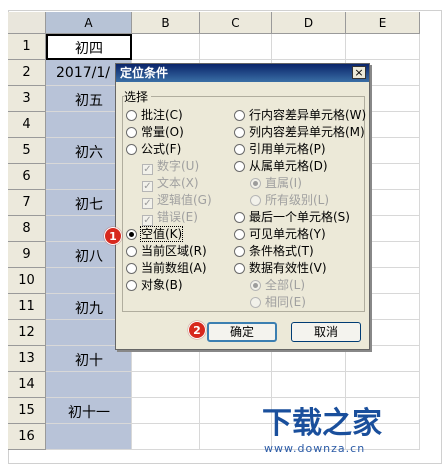 The height and width of the screenshot is (470, 447). I want to click on option-label: 逻辑值(G), so click(184, 200).